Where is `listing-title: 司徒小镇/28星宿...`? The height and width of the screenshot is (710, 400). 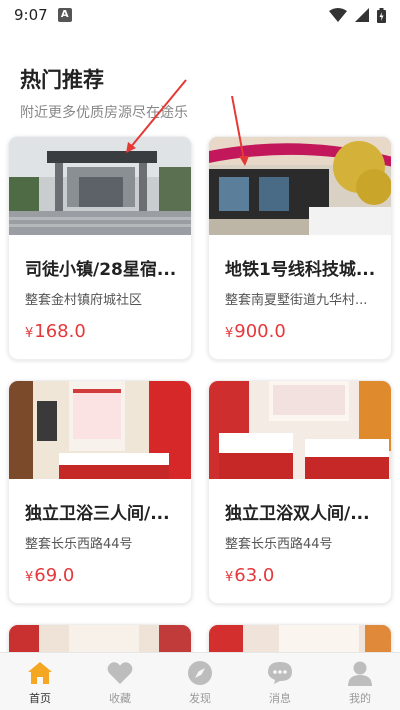 listing-title: 司徒小镇/28星宿... is located at coordinates (101, 270).